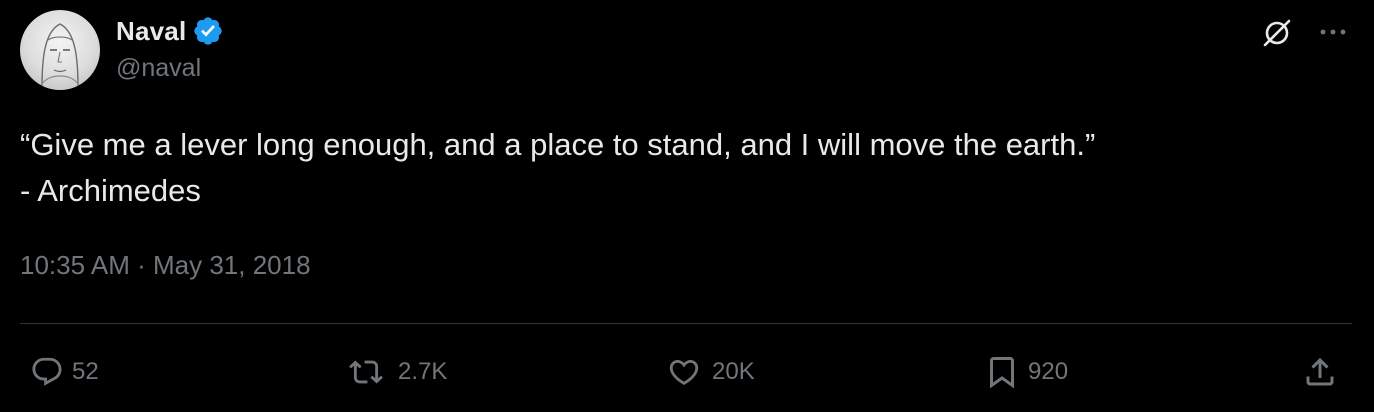  I want to click on avatar, so click(60, 50).